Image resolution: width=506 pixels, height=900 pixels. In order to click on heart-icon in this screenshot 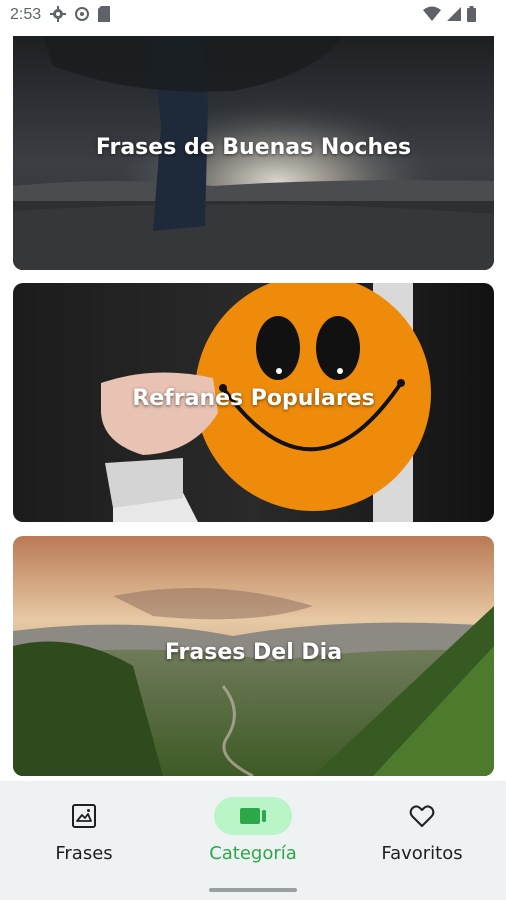, I will do `click(422, 816)`.